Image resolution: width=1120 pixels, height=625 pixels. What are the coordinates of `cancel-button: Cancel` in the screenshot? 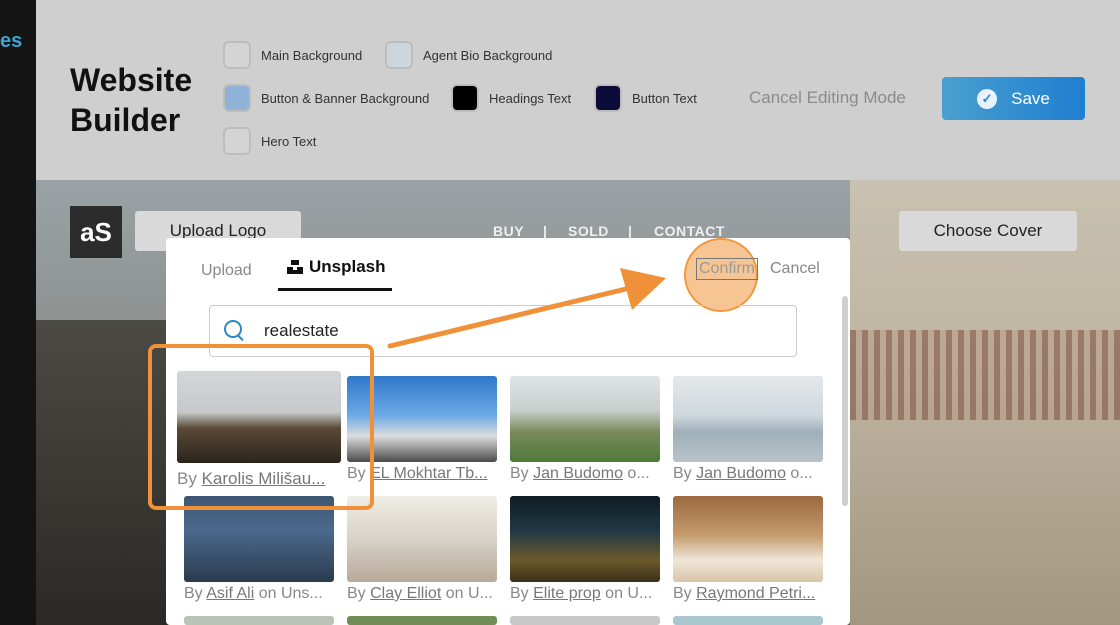 It's located at (795, 269).